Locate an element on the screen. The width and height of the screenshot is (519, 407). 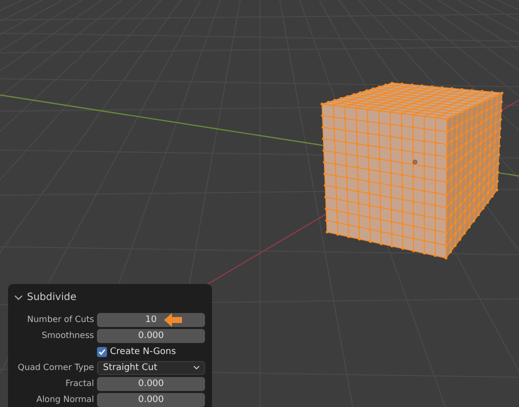
chevron-icon is located at coordinates (18, 297).